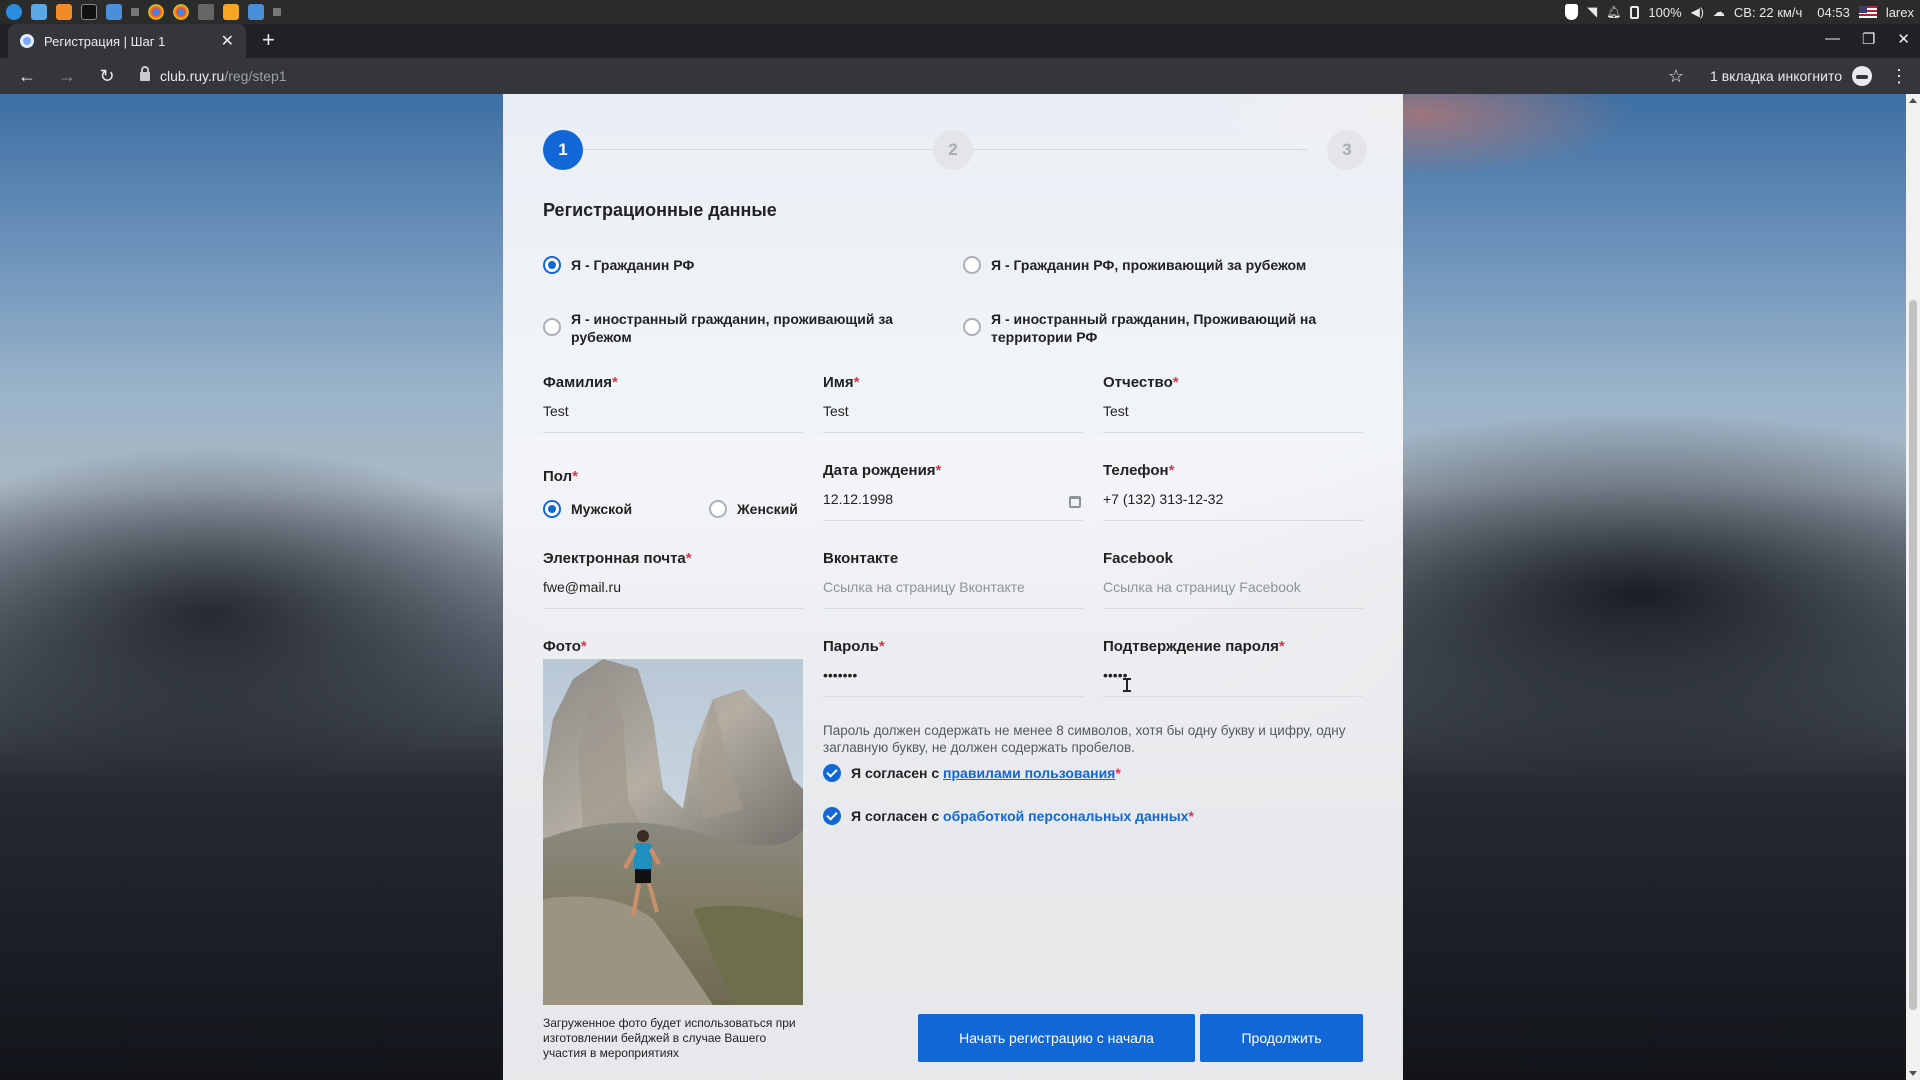  Describe the element at coordinates (127, 41) in the screenshot. I see `browser-tab-active: Регистрация | Шаг 1 ✕` at that location.